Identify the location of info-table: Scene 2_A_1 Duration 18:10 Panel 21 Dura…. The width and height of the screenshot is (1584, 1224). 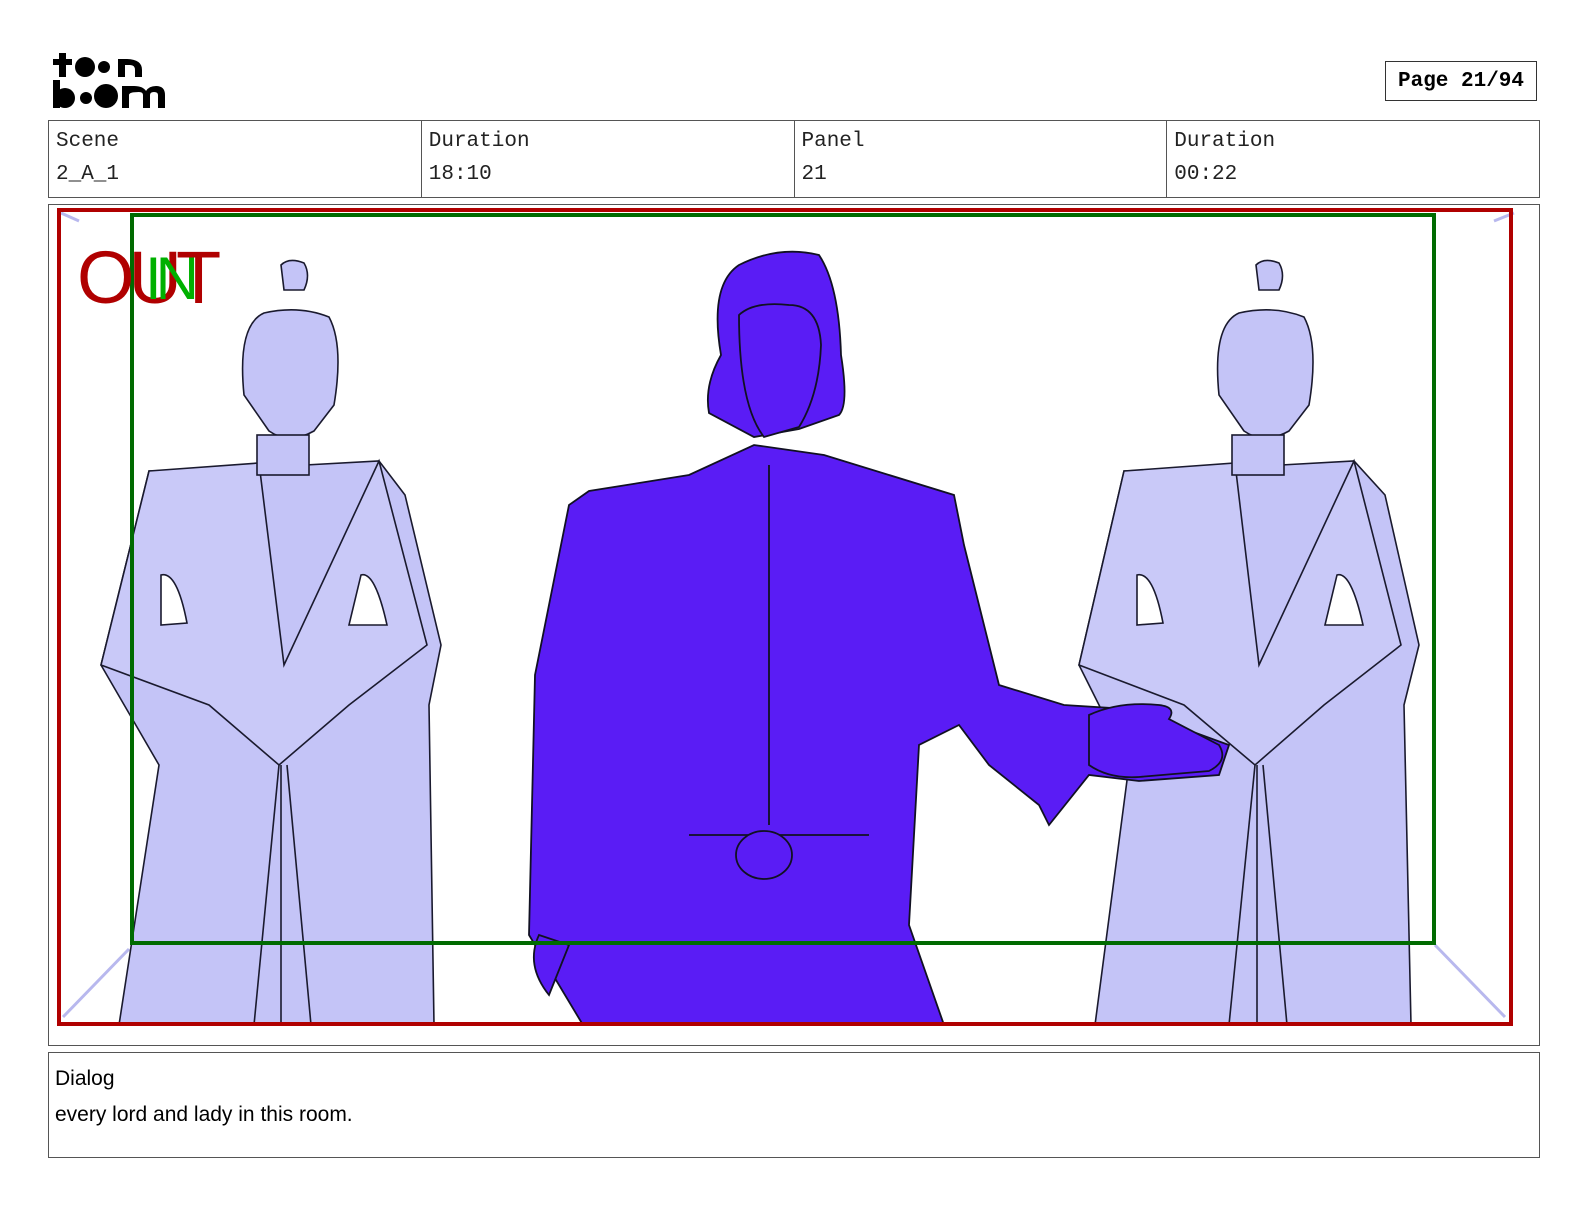
(794, 159).